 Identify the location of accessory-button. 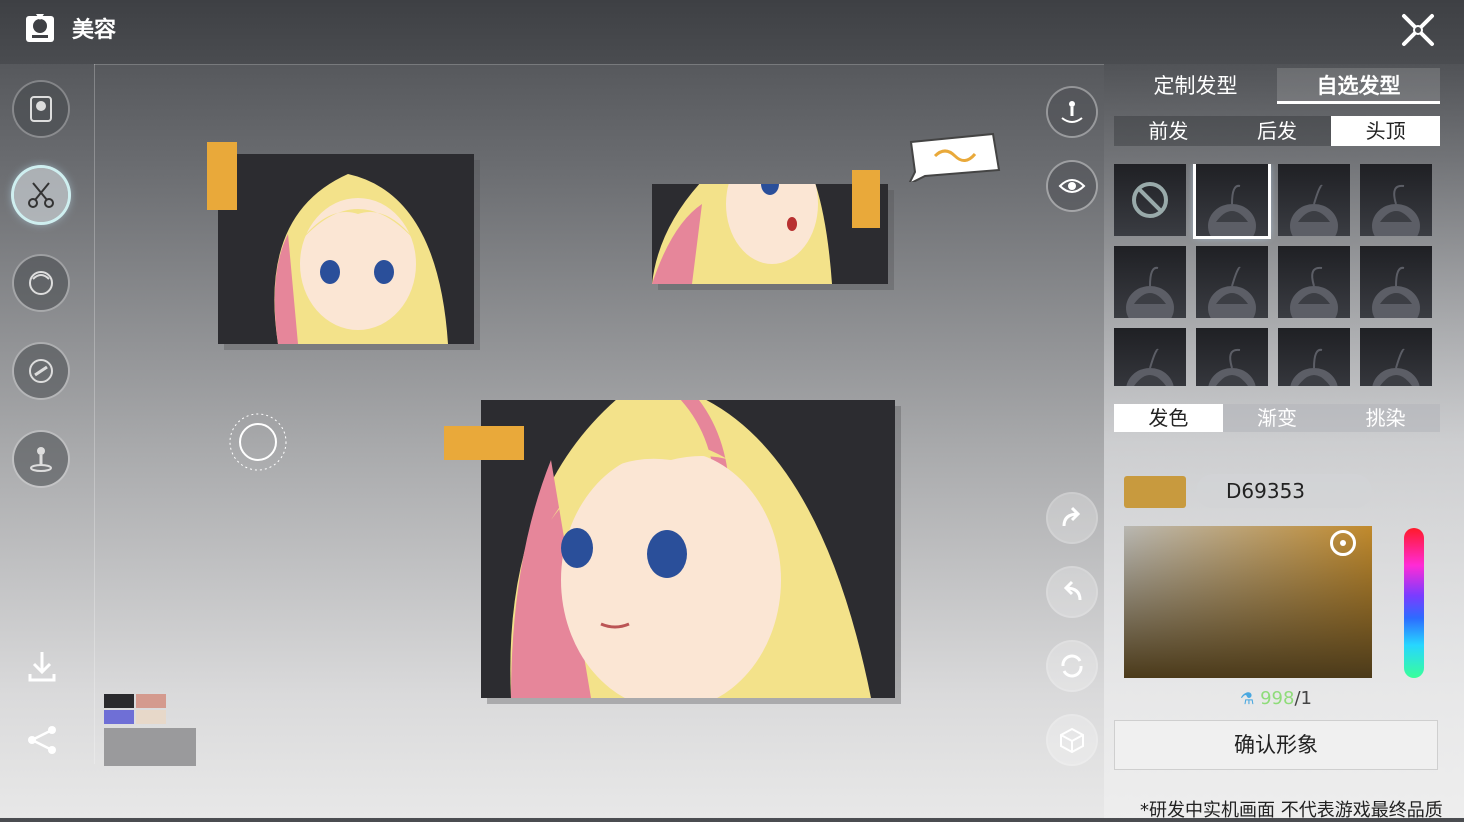
(41, 371).